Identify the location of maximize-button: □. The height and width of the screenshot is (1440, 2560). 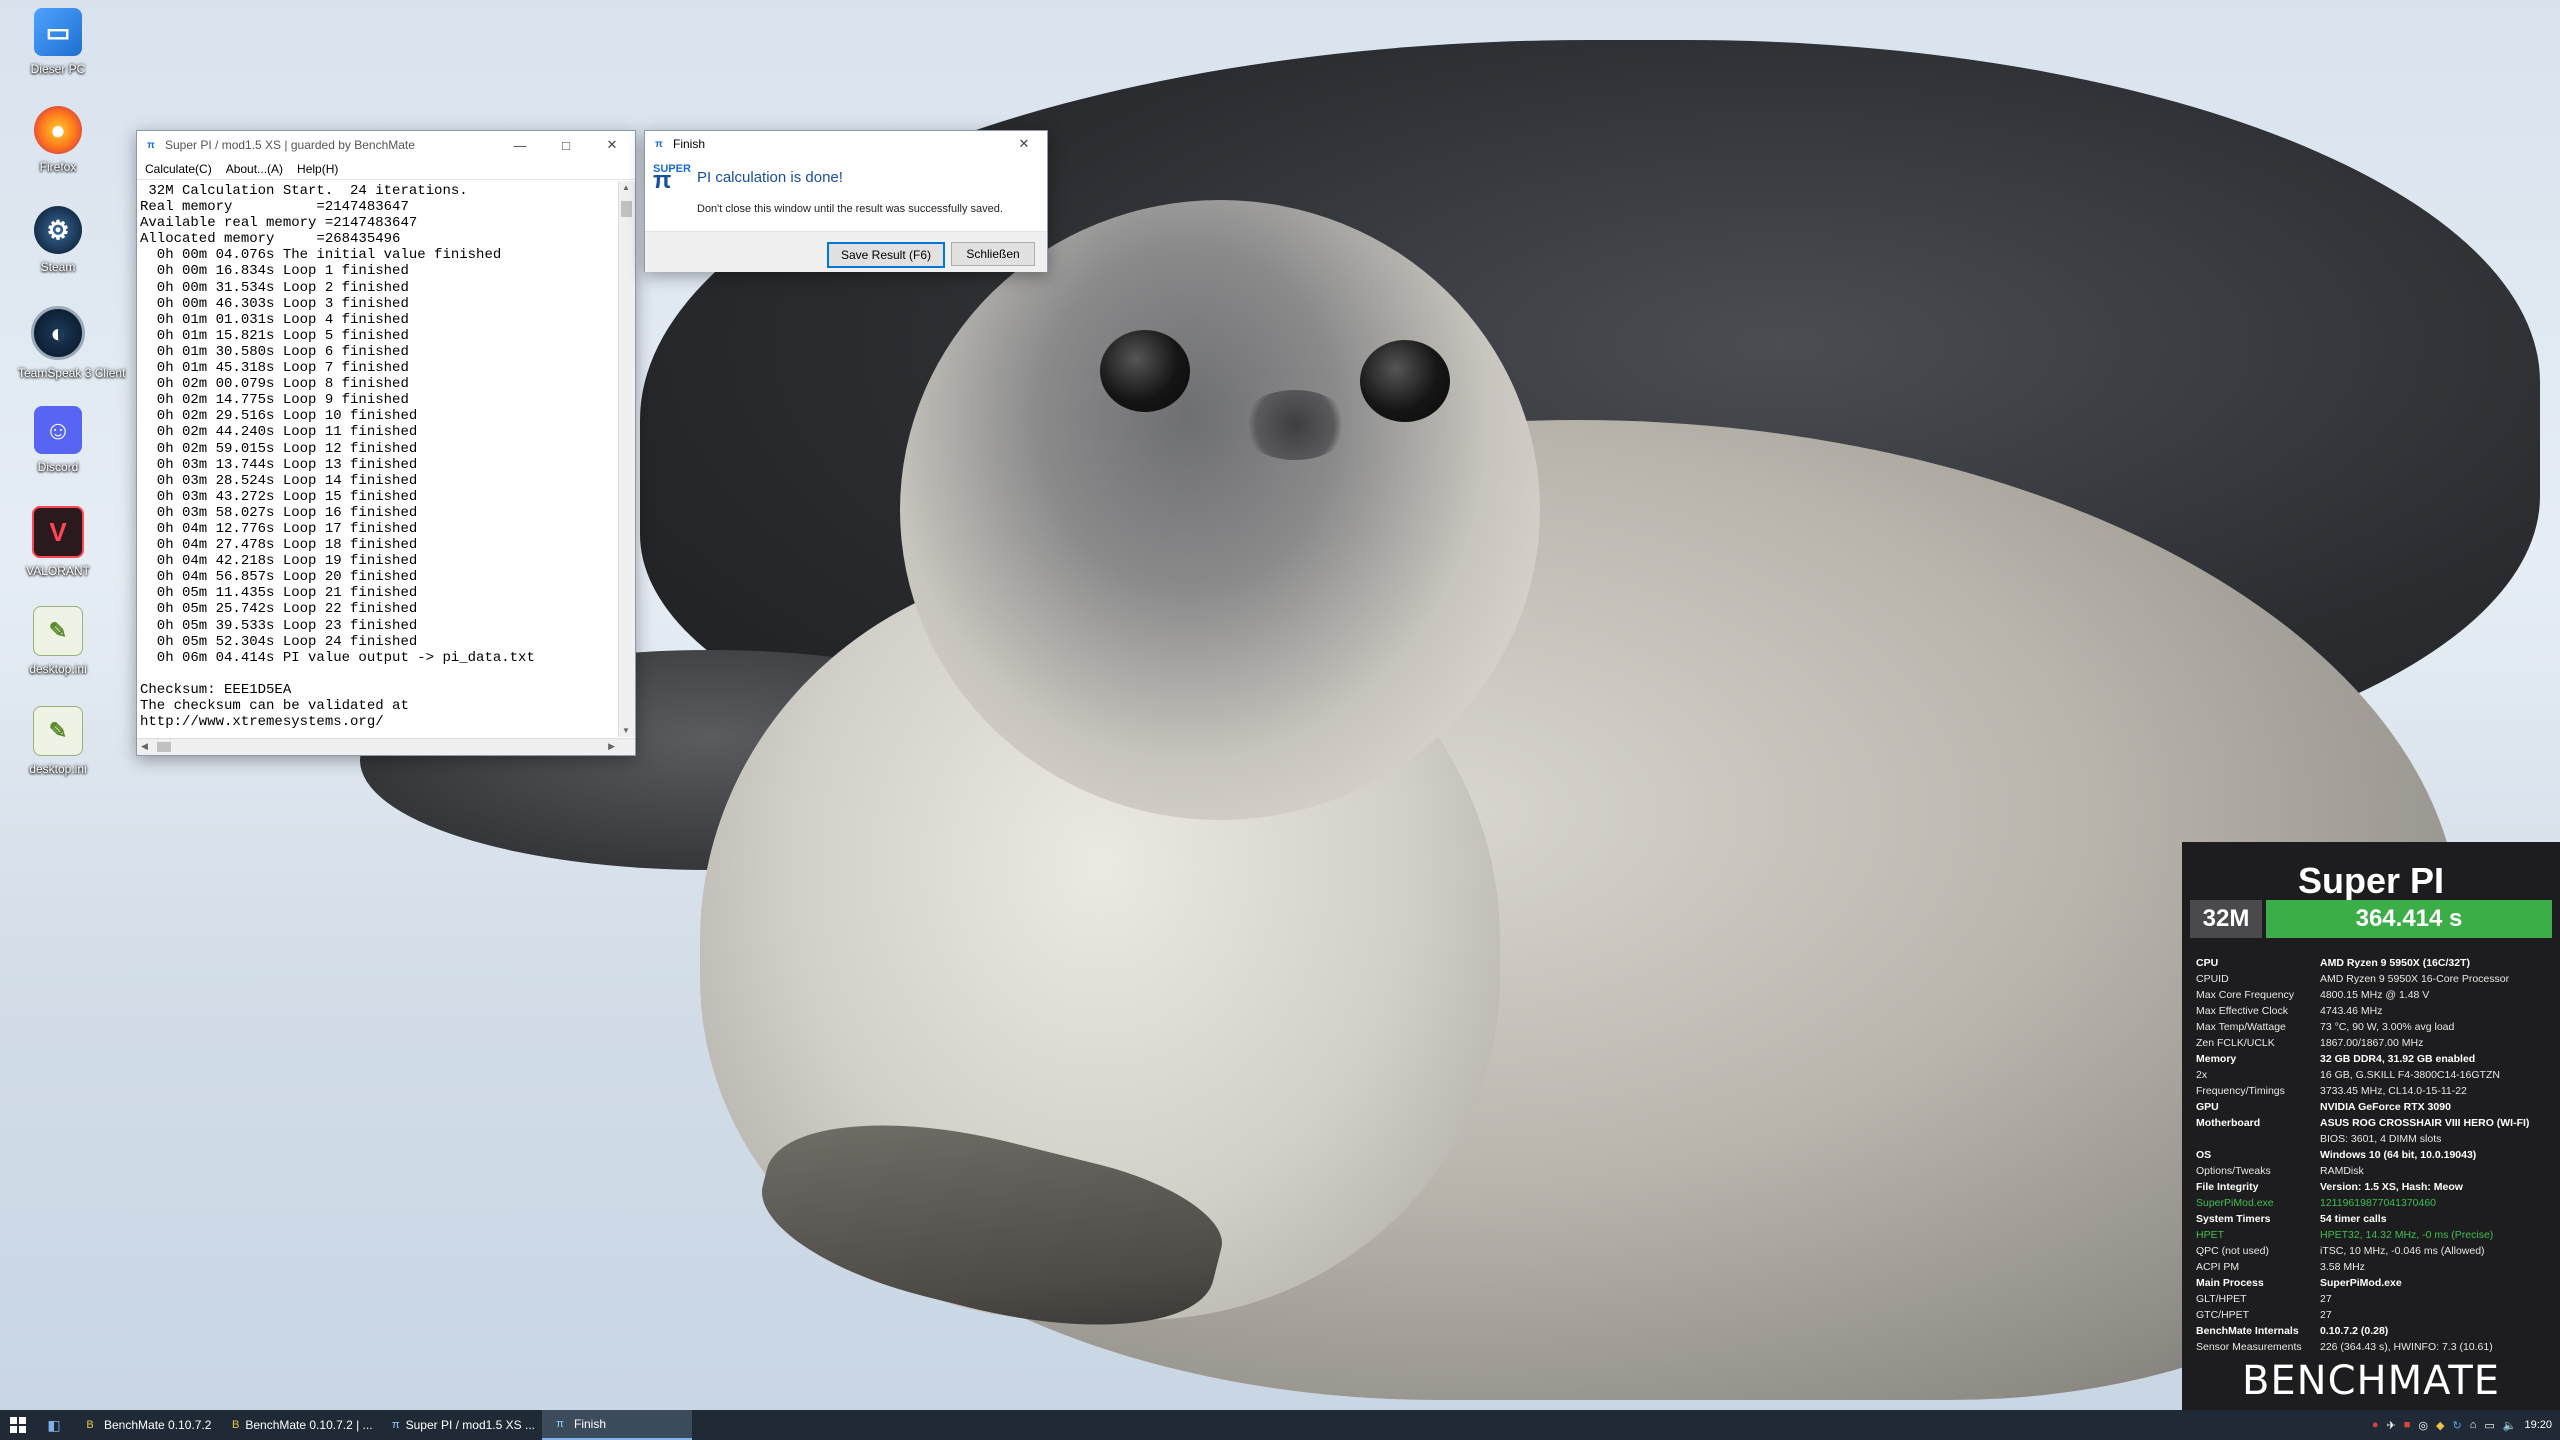
(566, 145).